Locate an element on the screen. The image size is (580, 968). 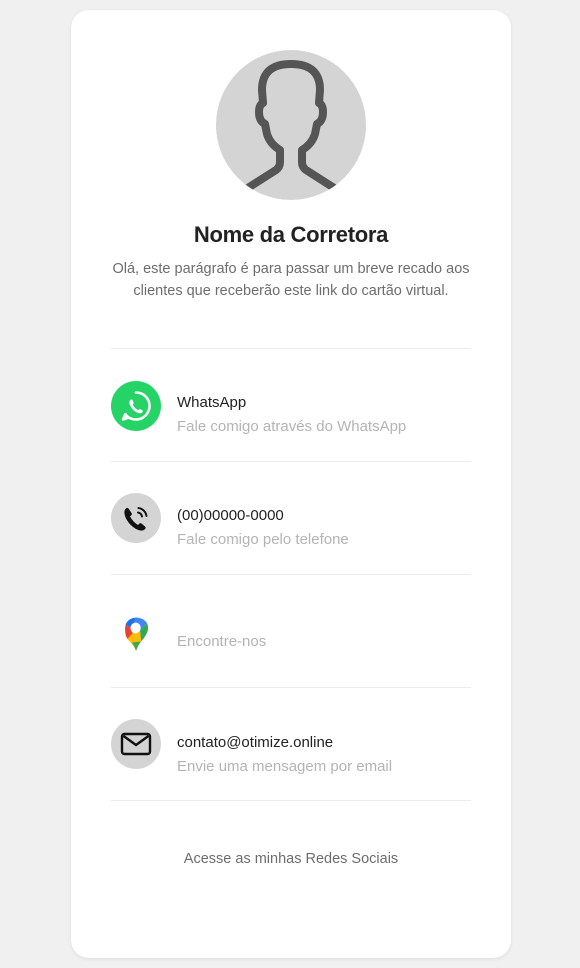
phone-icon is located at coordinates (136, 518).